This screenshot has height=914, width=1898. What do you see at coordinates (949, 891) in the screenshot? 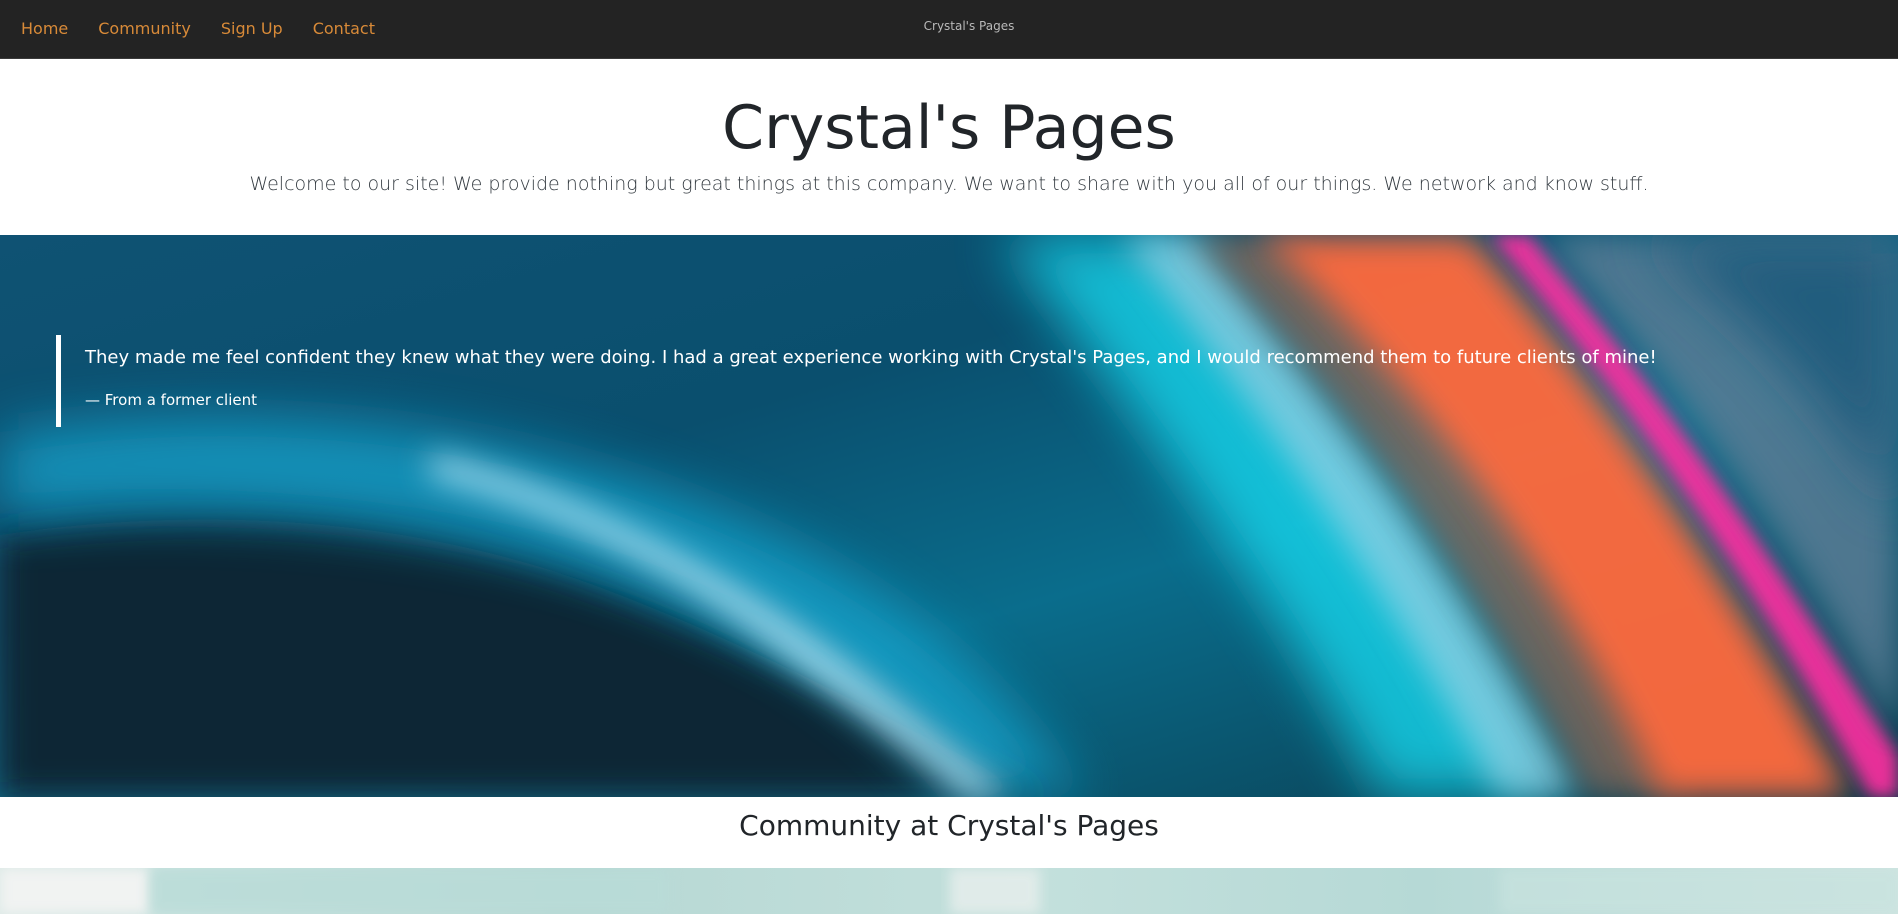
I see `community-image` at bounding box center [949, 891].